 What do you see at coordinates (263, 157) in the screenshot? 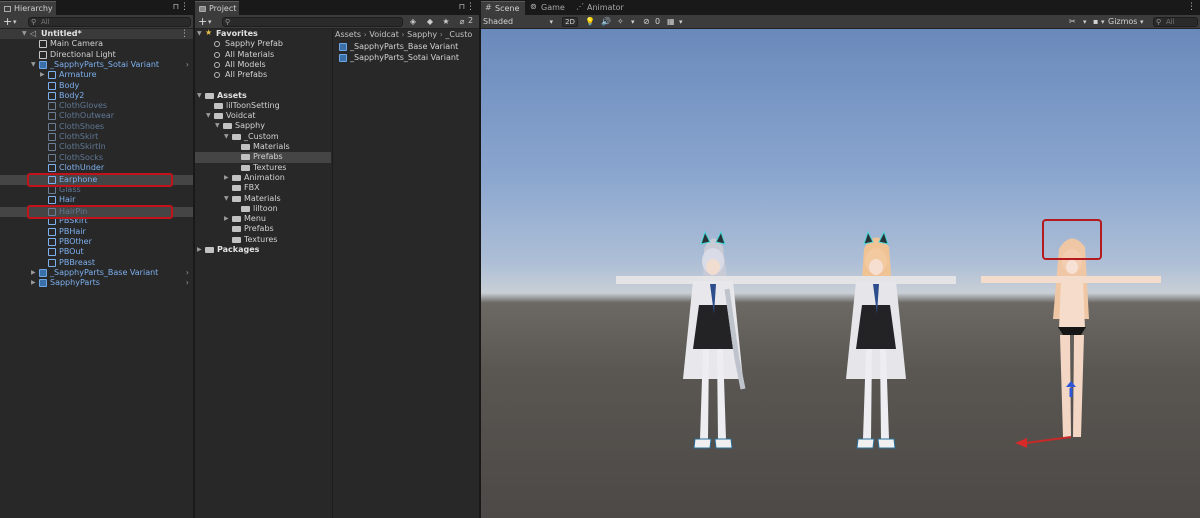
I see `folder-item-selected: Prefabs` at bounding box center [263, 157].